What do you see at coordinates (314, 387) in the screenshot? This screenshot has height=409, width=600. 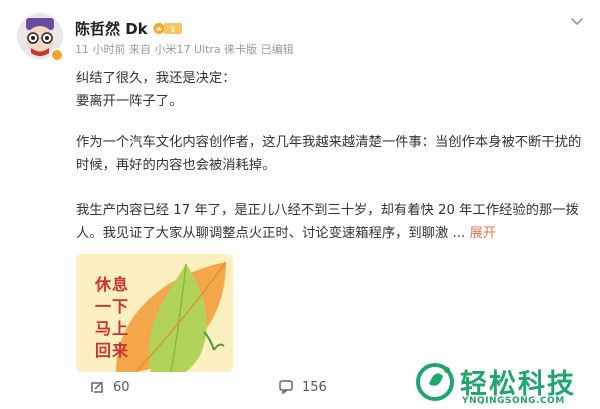 I see `comment-count: 156` at bounding box center [314, 387].